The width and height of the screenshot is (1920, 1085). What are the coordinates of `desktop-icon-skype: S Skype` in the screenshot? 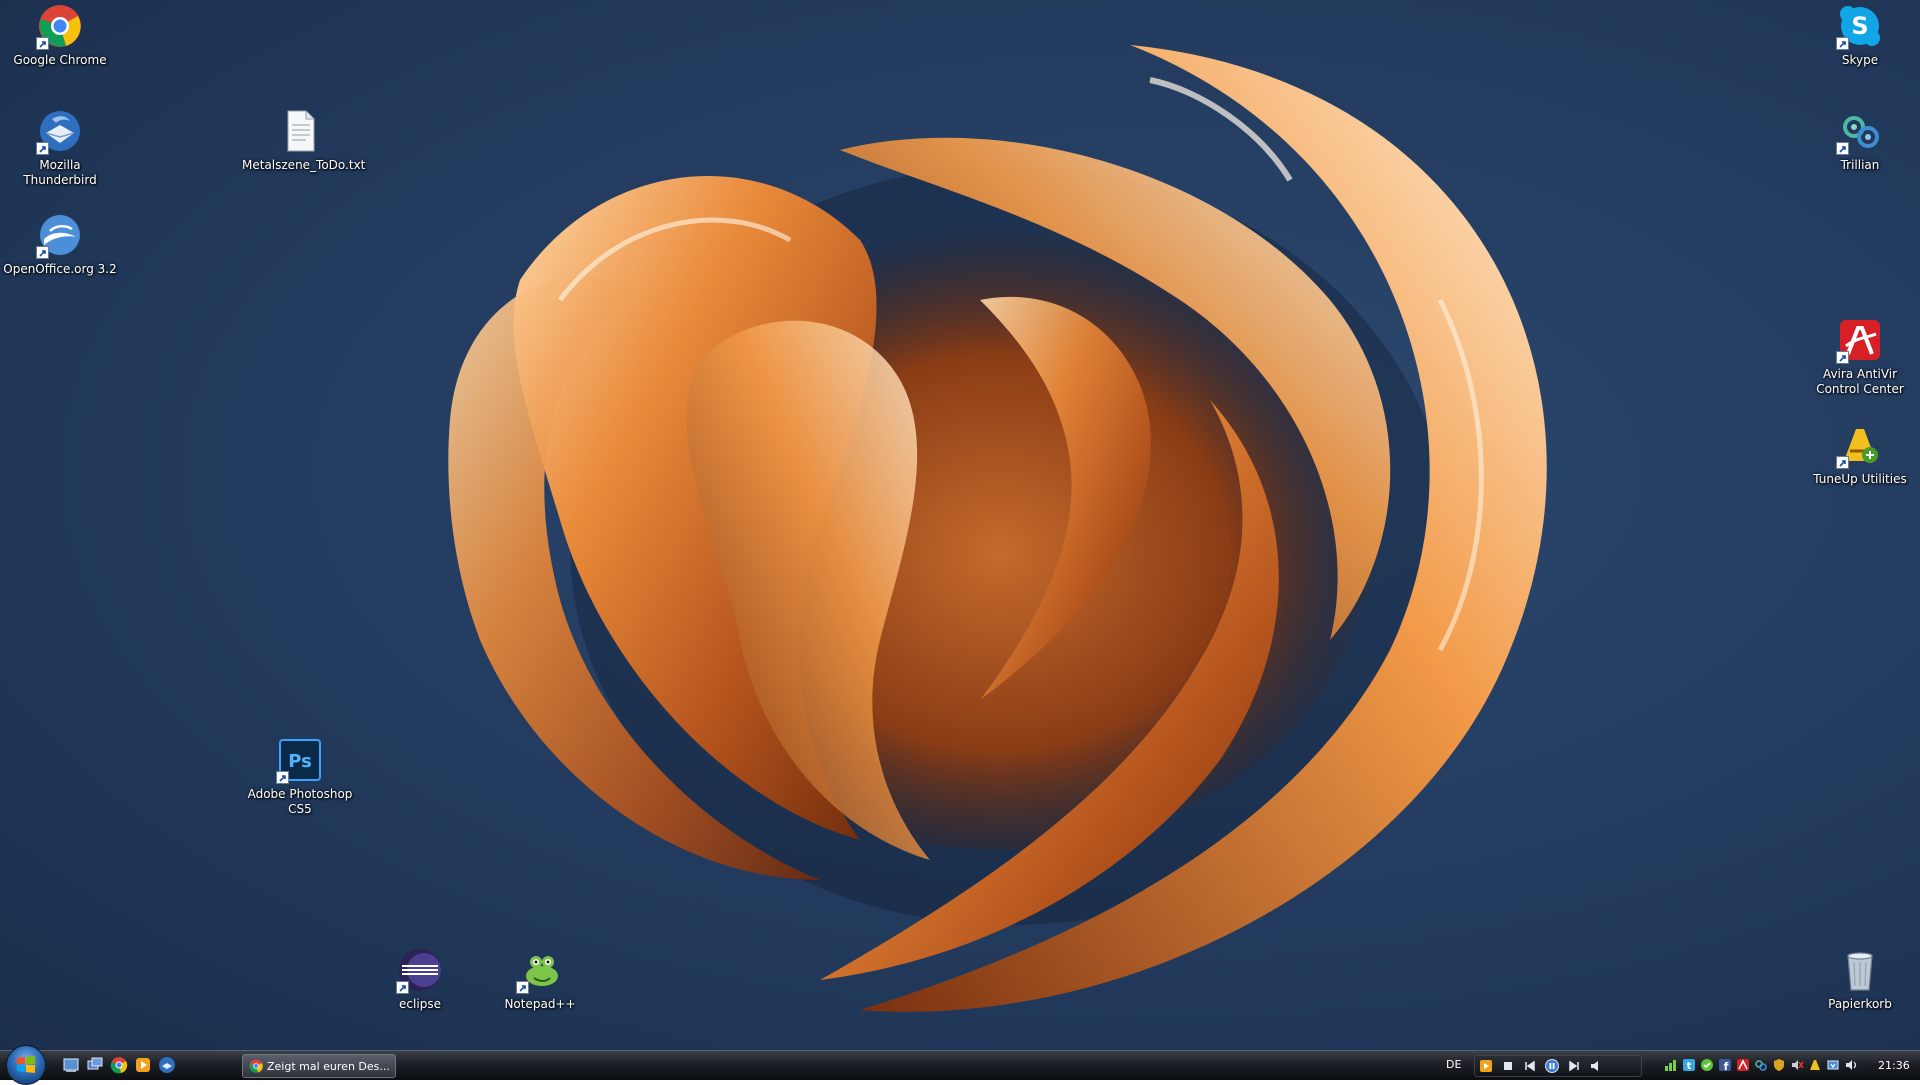 It's located at (1860, 35).